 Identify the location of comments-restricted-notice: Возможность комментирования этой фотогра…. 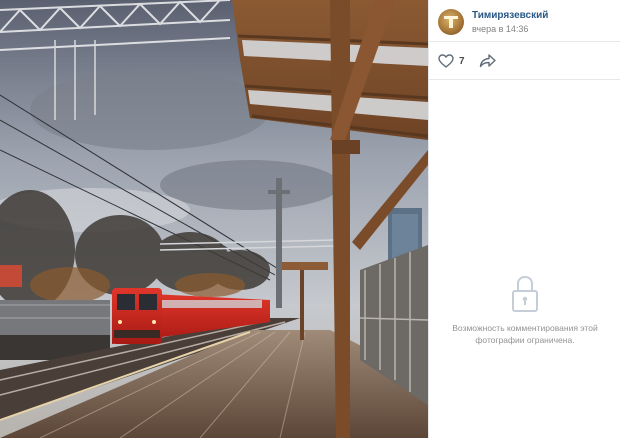
(524, 310).